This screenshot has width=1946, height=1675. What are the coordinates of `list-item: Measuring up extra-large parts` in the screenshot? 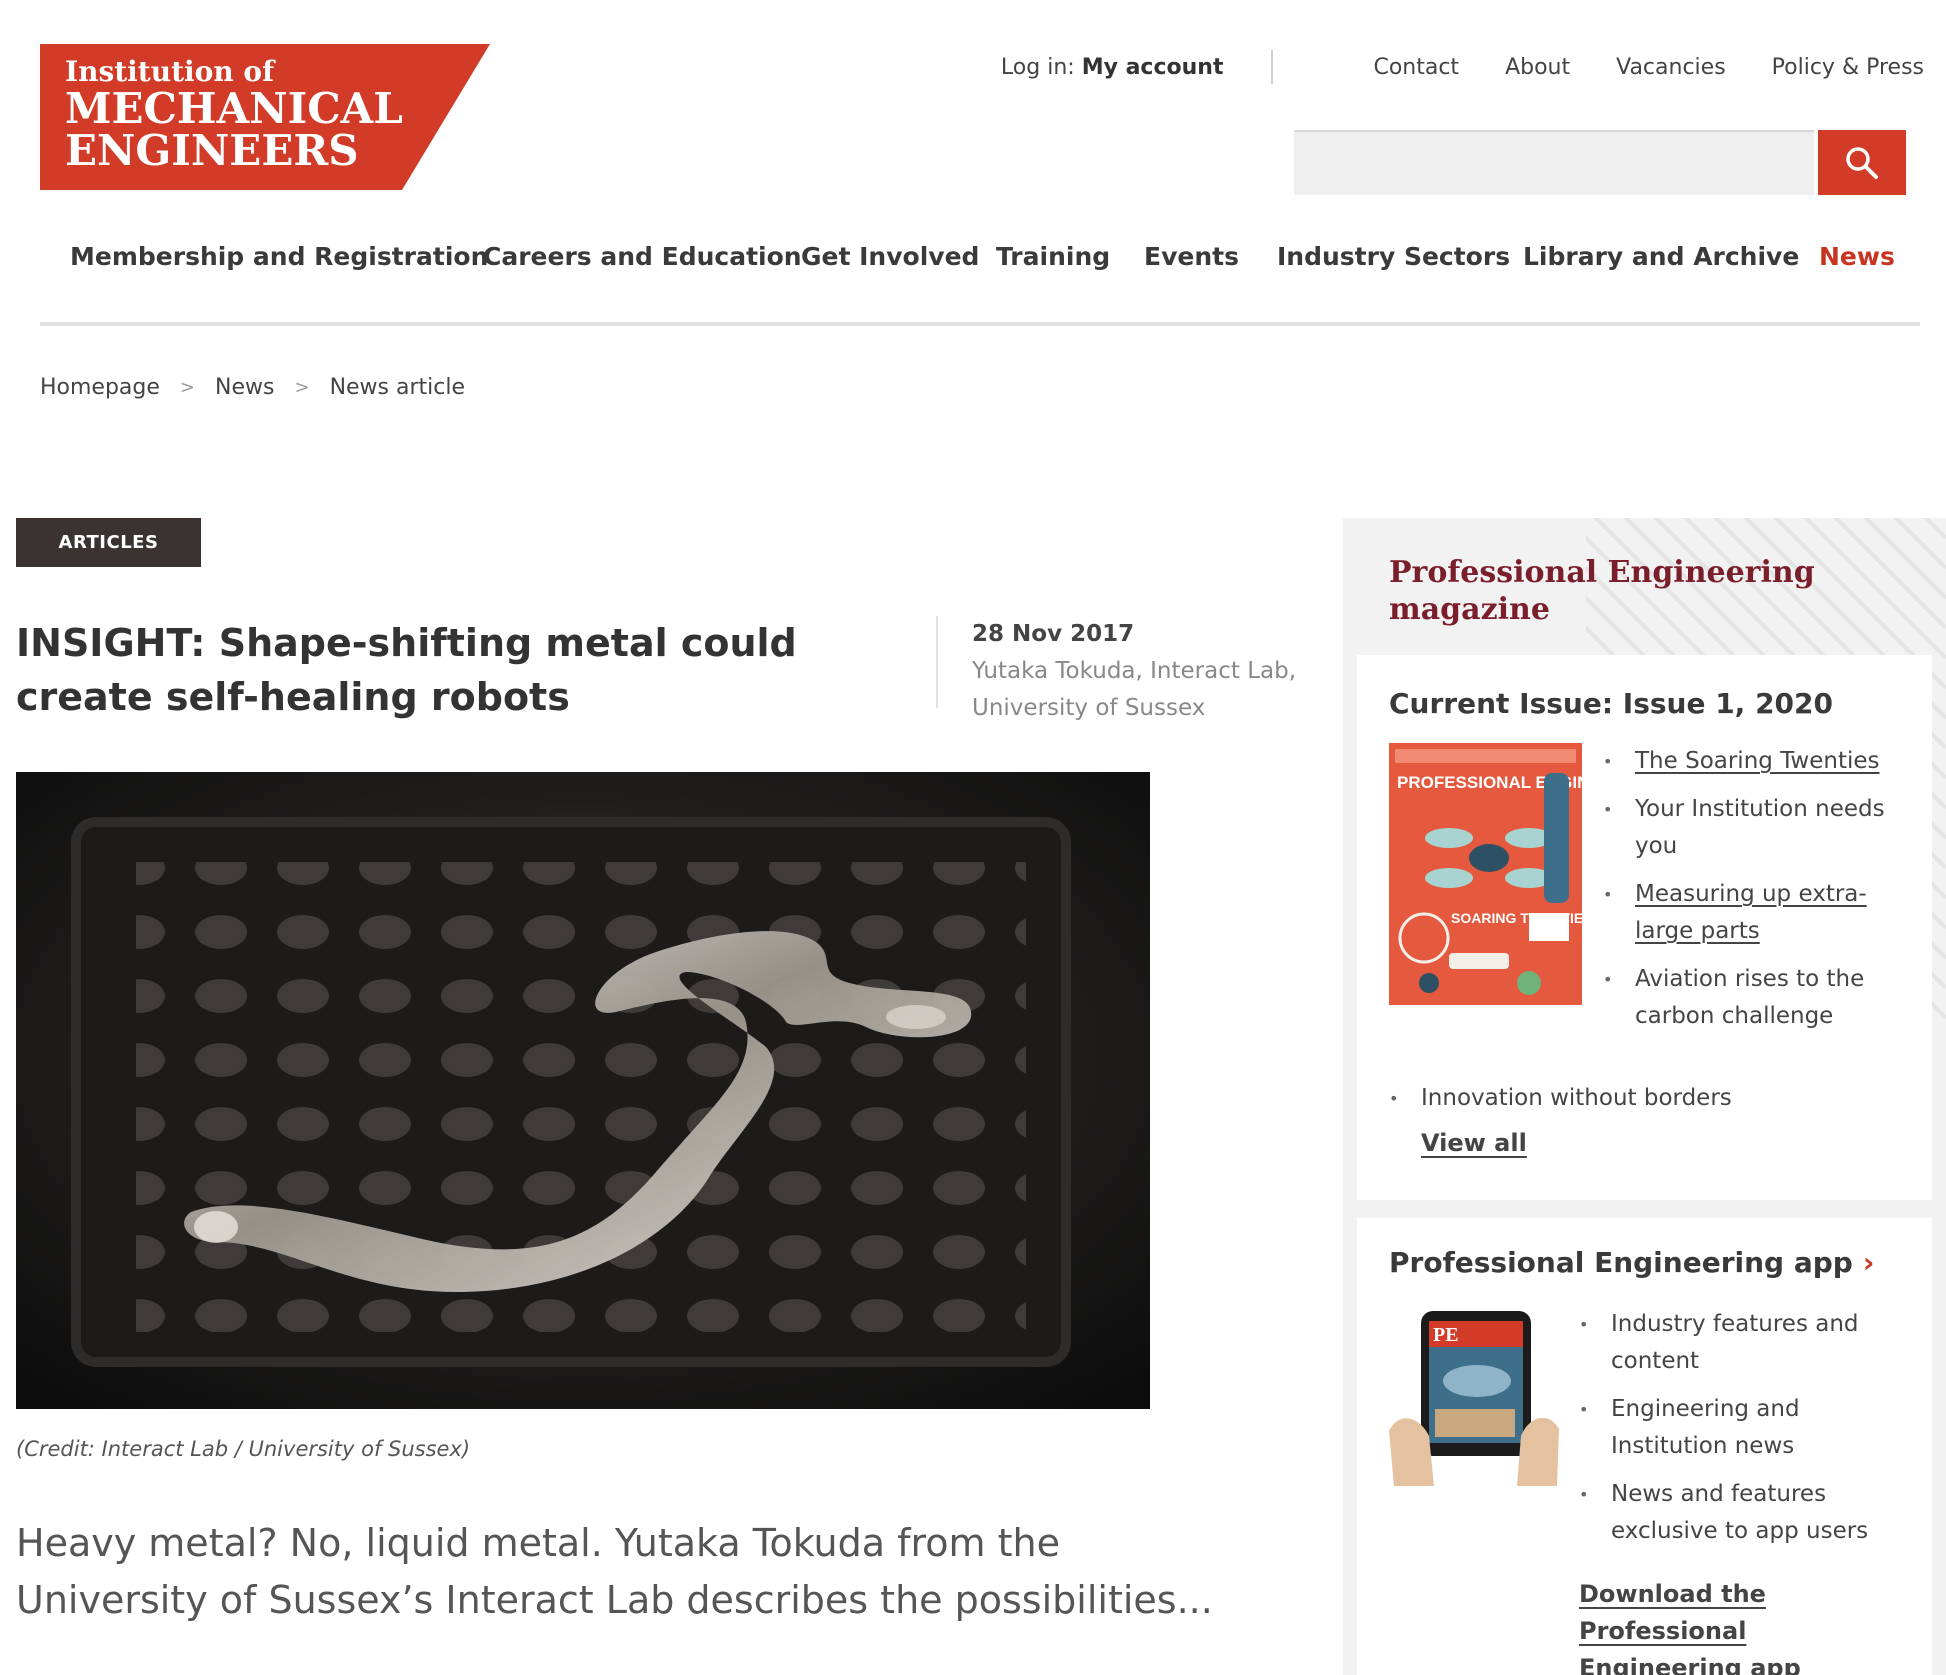 It's located at (1753, 913).